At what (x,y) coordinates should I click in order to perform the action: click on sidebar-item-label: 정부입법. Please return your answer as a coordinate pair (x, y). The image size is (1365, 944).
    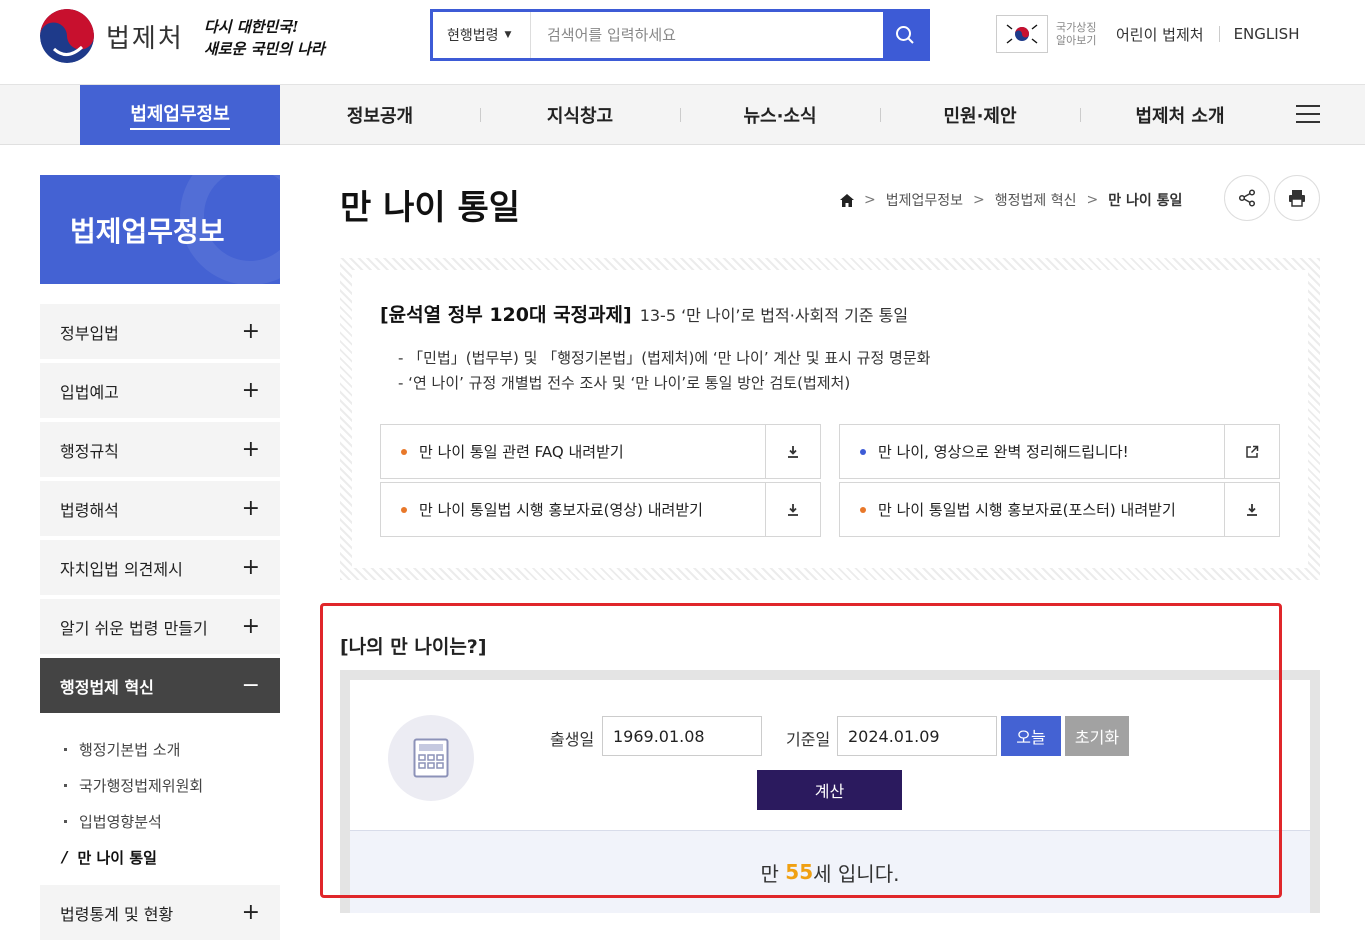
    Looking at the image, I should click on (89, 333).